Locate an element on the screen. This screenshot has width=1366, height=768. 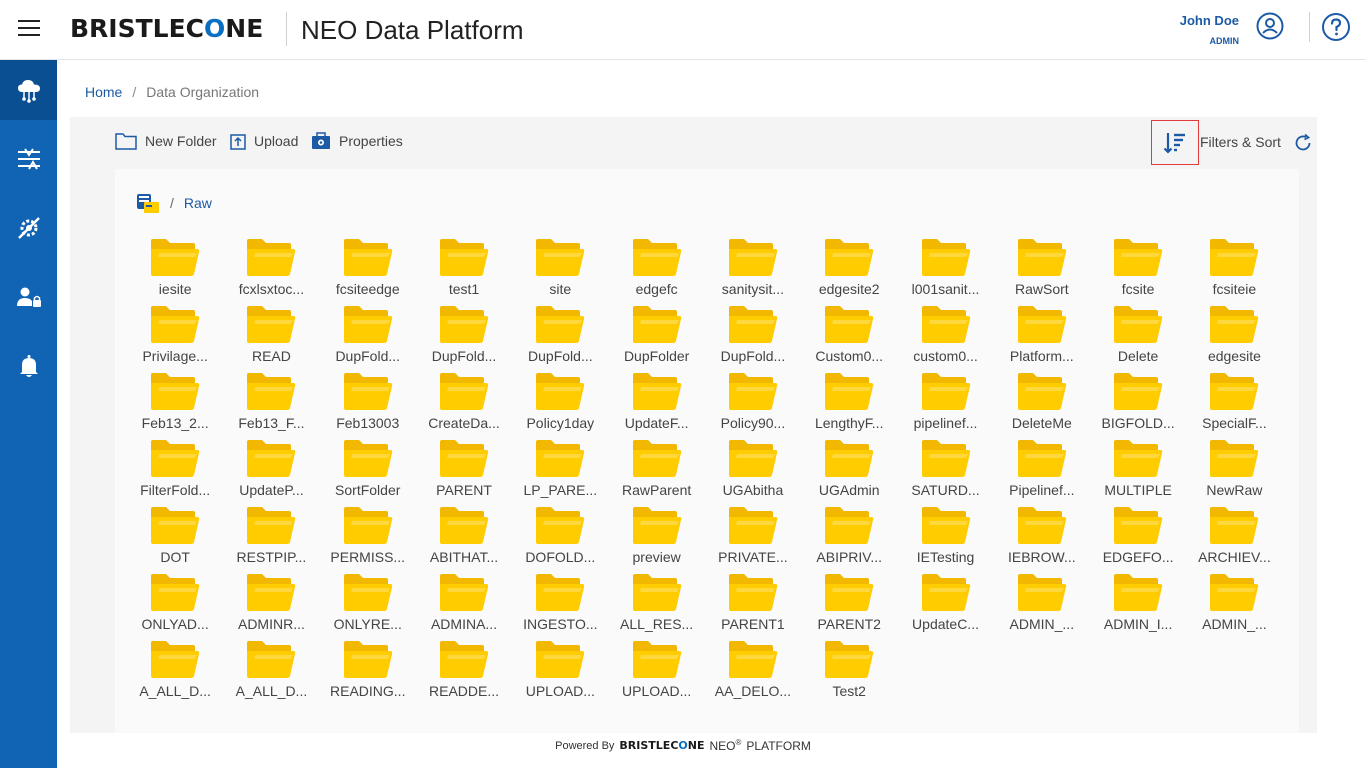
folder-item: PARENT2 is located at coordinates (849, 605).